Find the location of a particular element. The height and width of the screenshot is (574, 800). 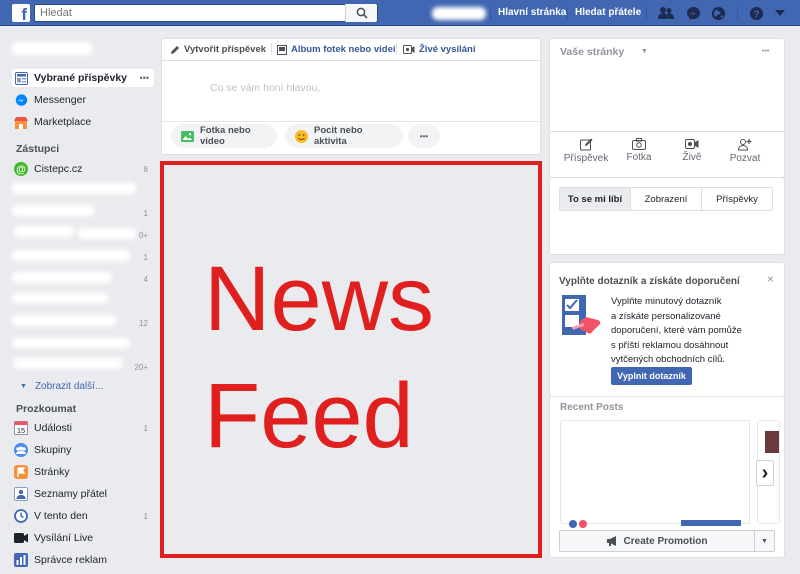

sidebar-item-marketplace: Marketplace is located at coordinates (84, 122).